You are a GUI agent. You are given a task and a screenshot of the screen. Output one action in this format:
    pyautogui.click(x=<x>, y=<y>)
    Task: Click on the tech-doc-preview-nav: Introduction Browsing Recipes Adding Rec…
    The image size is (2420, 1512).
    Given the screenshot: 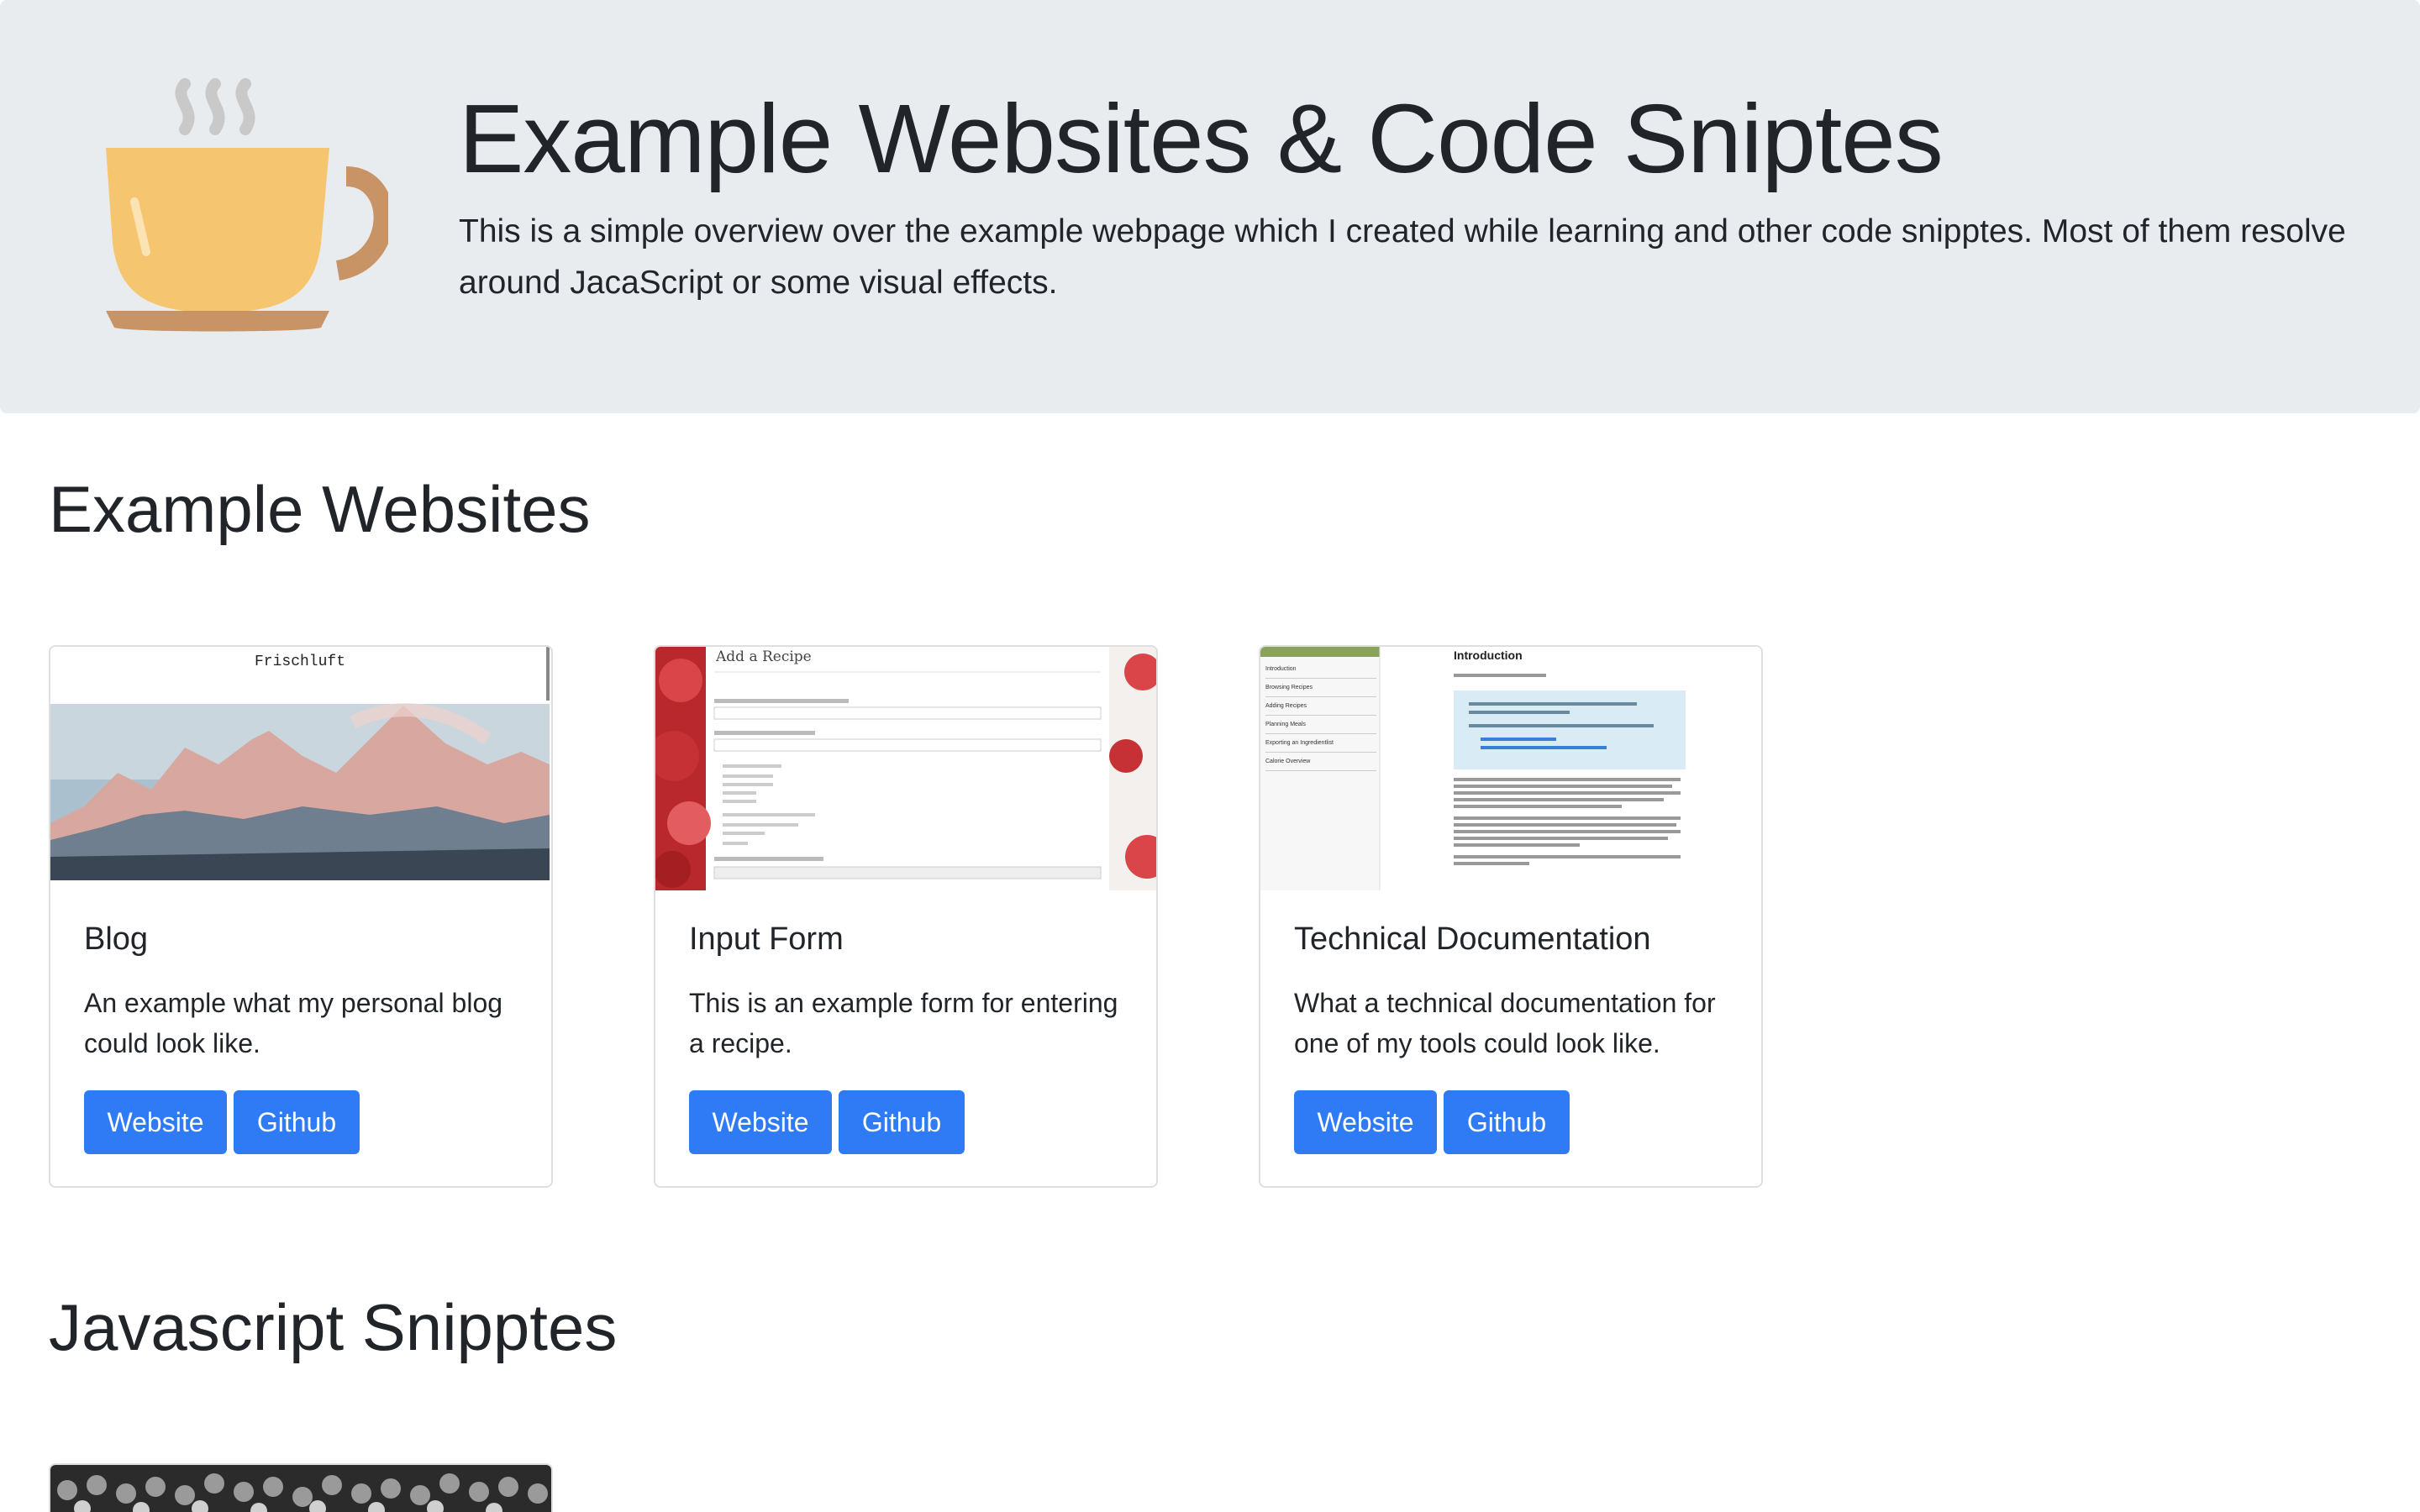 What is the action you would take?
    pyautogui.click(x=1320, y=715)
    